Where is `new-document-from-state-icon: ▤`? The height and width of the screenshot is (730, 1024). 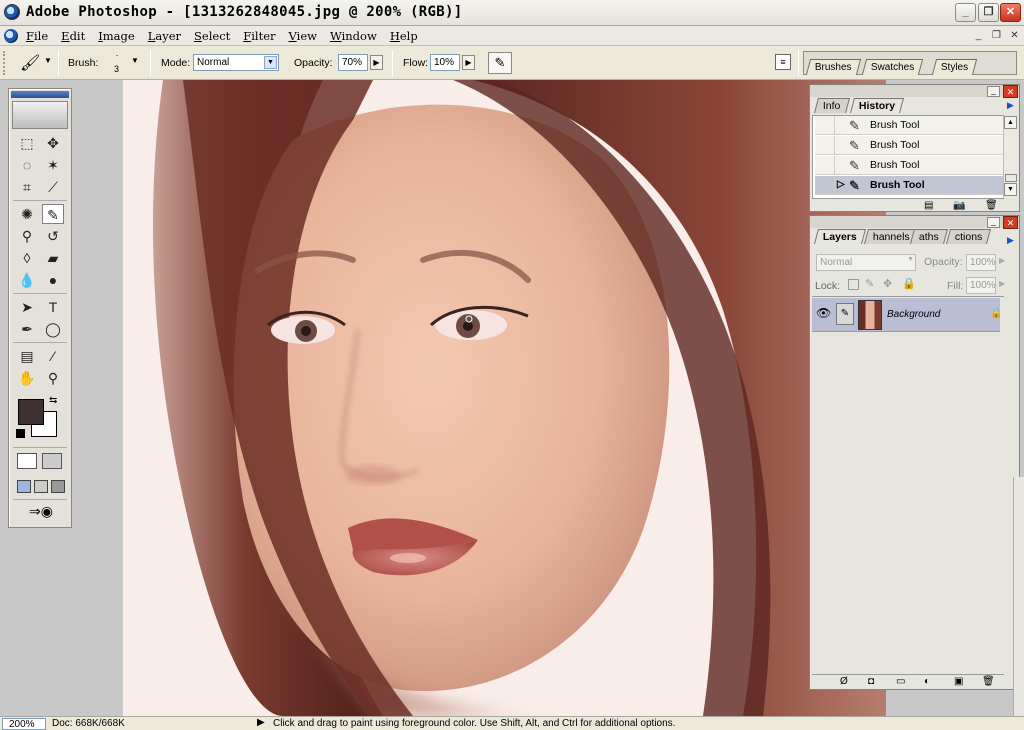 new-document-from-state-icon: ▤ is located at coordinates (928, 205).